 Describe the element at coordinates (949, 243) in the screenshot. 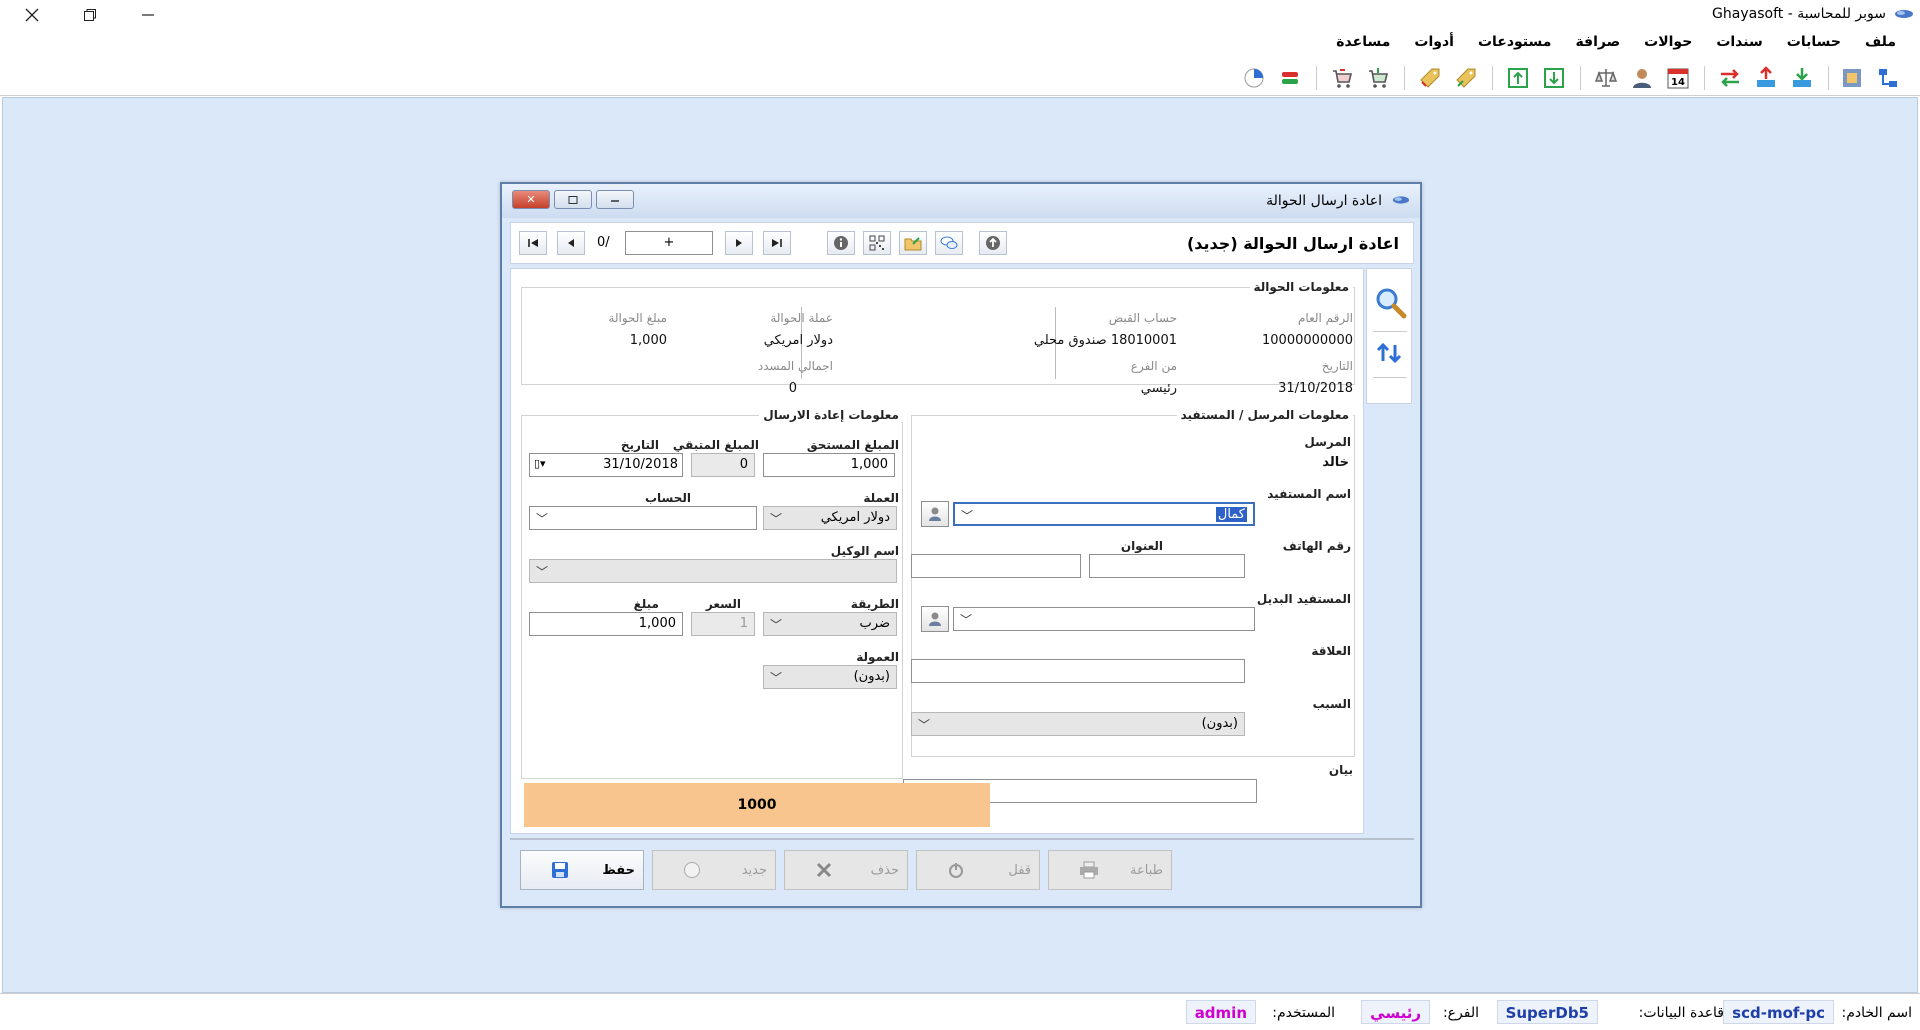

I see `comments-icon` at that location.